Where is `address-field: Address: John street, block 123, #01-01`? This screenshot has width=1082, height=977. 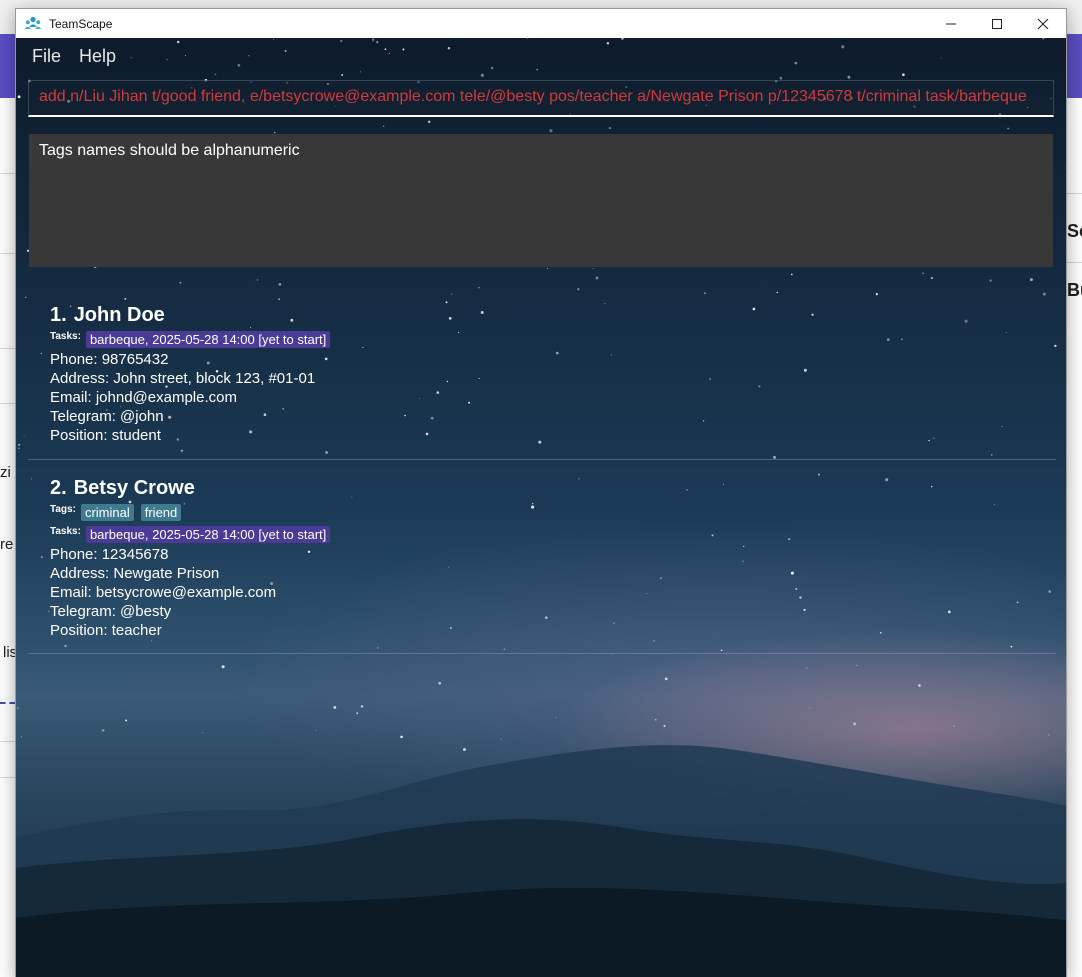
address-field: Address: John street, block 123, #01-01 is located at coordinates (553, 378).